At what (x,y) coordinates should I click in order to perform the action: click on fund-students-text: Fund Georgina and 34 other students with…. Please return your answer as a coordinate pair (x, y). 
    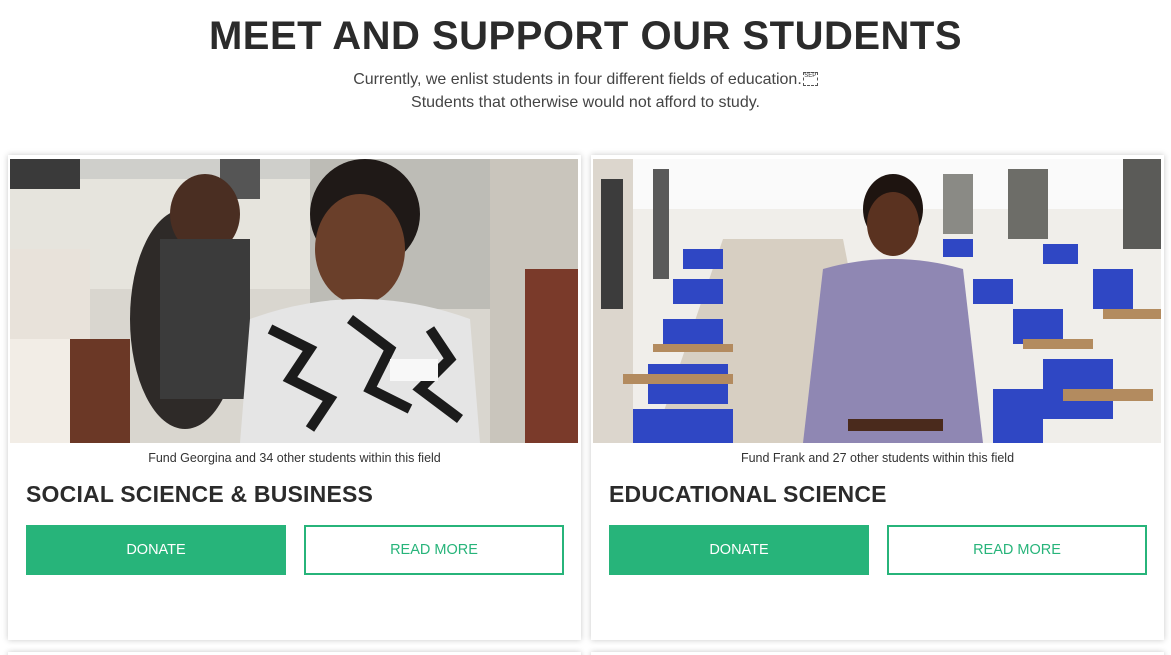
    Looking at the image, I should click on (294, 458).